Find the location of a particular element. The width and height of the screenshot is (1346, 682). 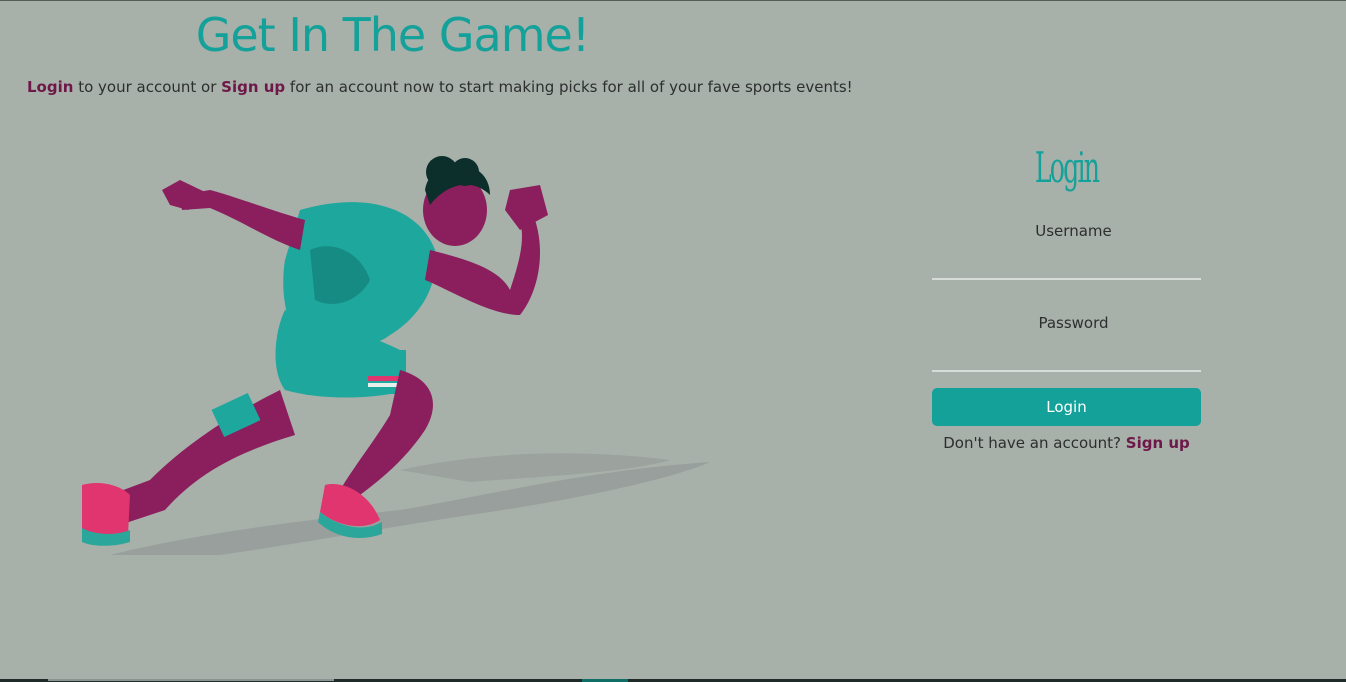

username-input is located at coordinates (1066, 263).